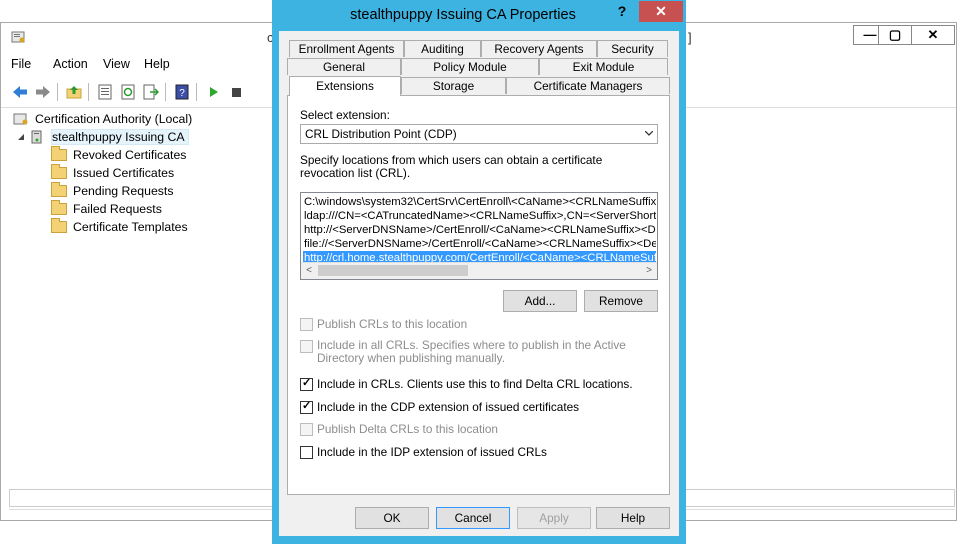 Image resolution: width=959 pixels, height=544 pixels. Describe the element at coordinates (116, 64) in the screenshot. I see `menu-view: View` at that location.